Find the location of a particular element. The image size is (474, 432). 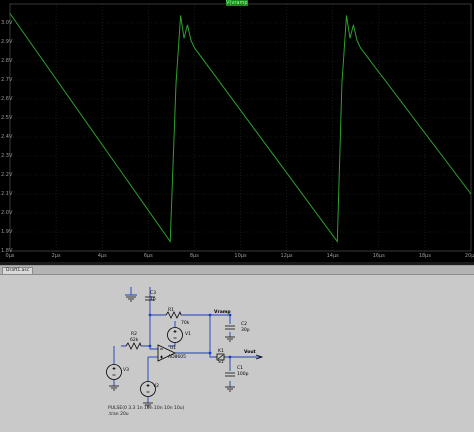

x-tick-label: 4µs is located at coordinates (102, 256).